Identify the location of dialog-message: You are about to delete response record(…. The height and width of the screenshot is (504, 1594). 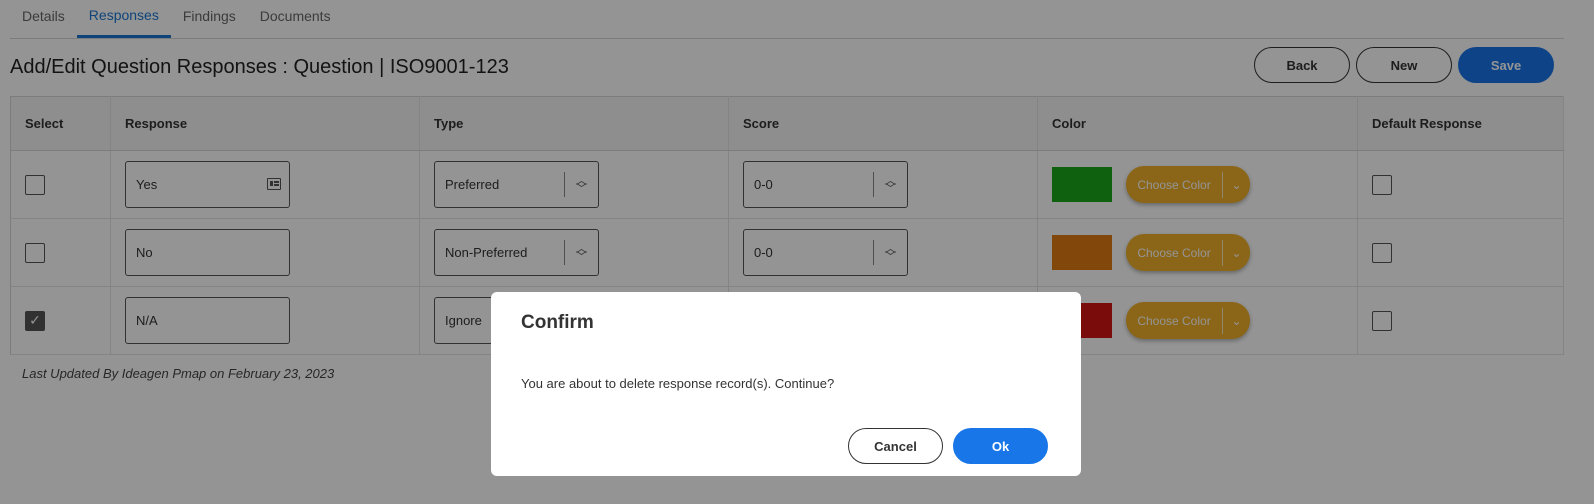
(678, 383).